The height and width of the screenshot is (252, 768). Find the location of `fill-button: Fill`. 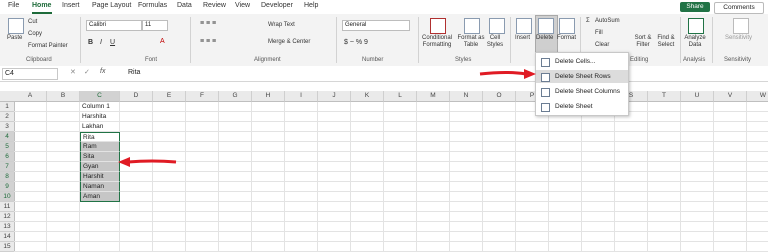

fill-button: Fill is located at coordinates (599, 33).